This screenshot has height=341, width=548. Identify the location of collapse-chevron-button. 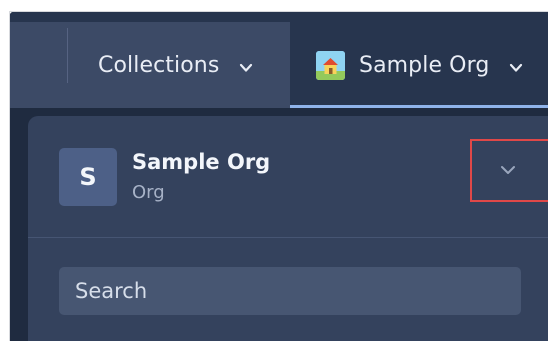
(508, 170).